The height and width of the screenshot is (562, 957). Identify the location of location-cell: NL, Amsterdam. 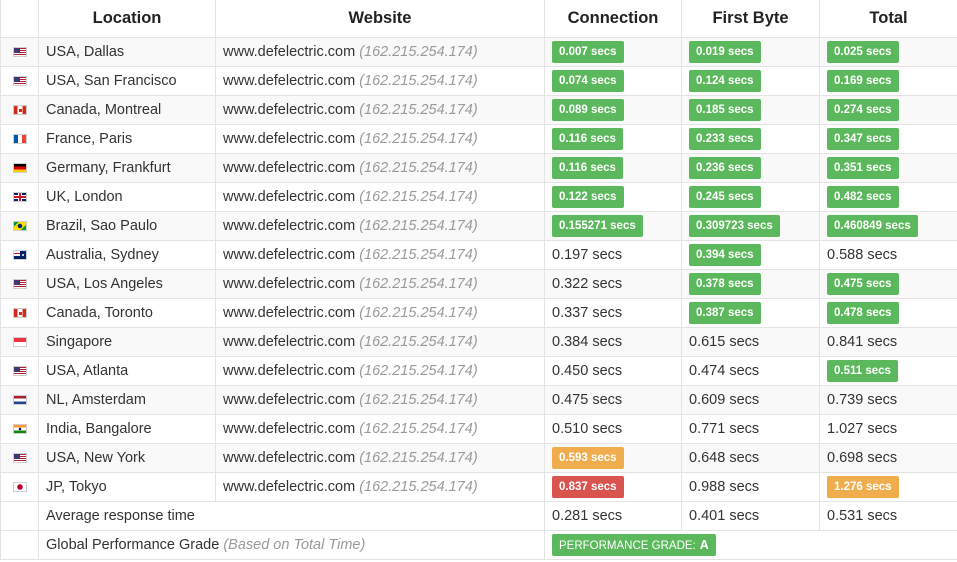
(127, 400).